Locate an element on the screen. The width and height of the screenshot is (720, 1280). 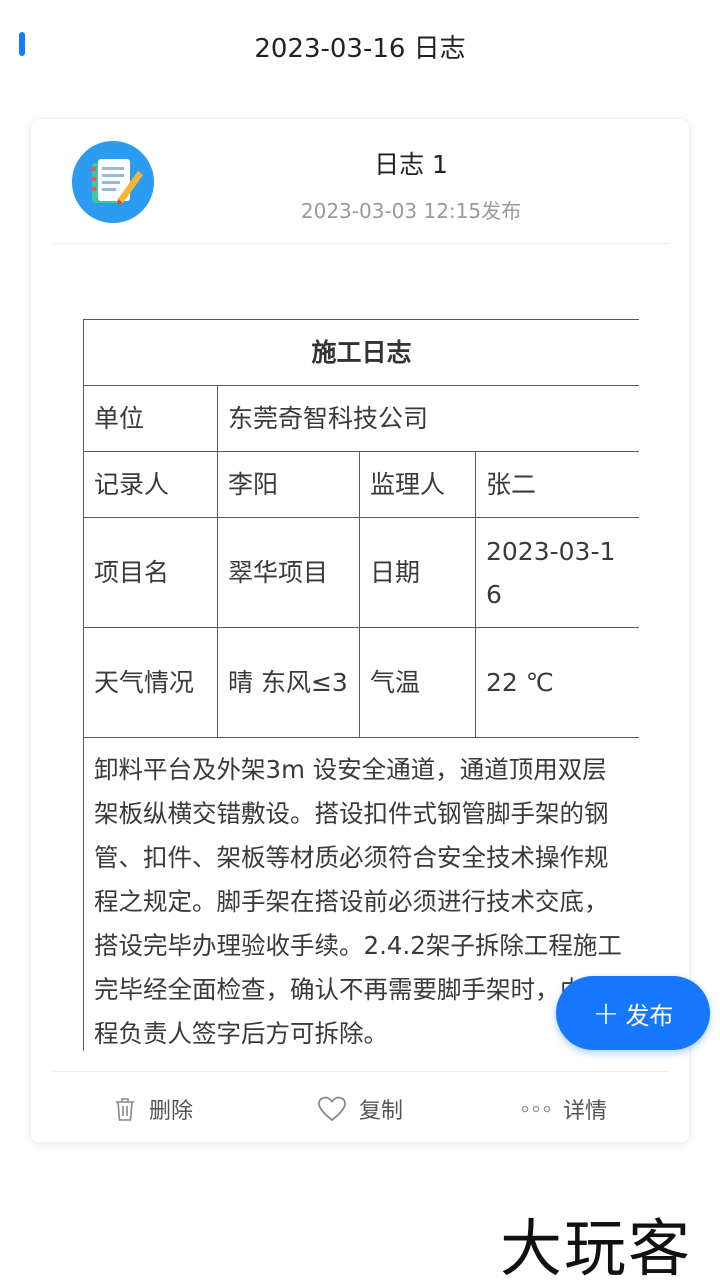
plus-icon: + is located at coordinates (606, 1013).